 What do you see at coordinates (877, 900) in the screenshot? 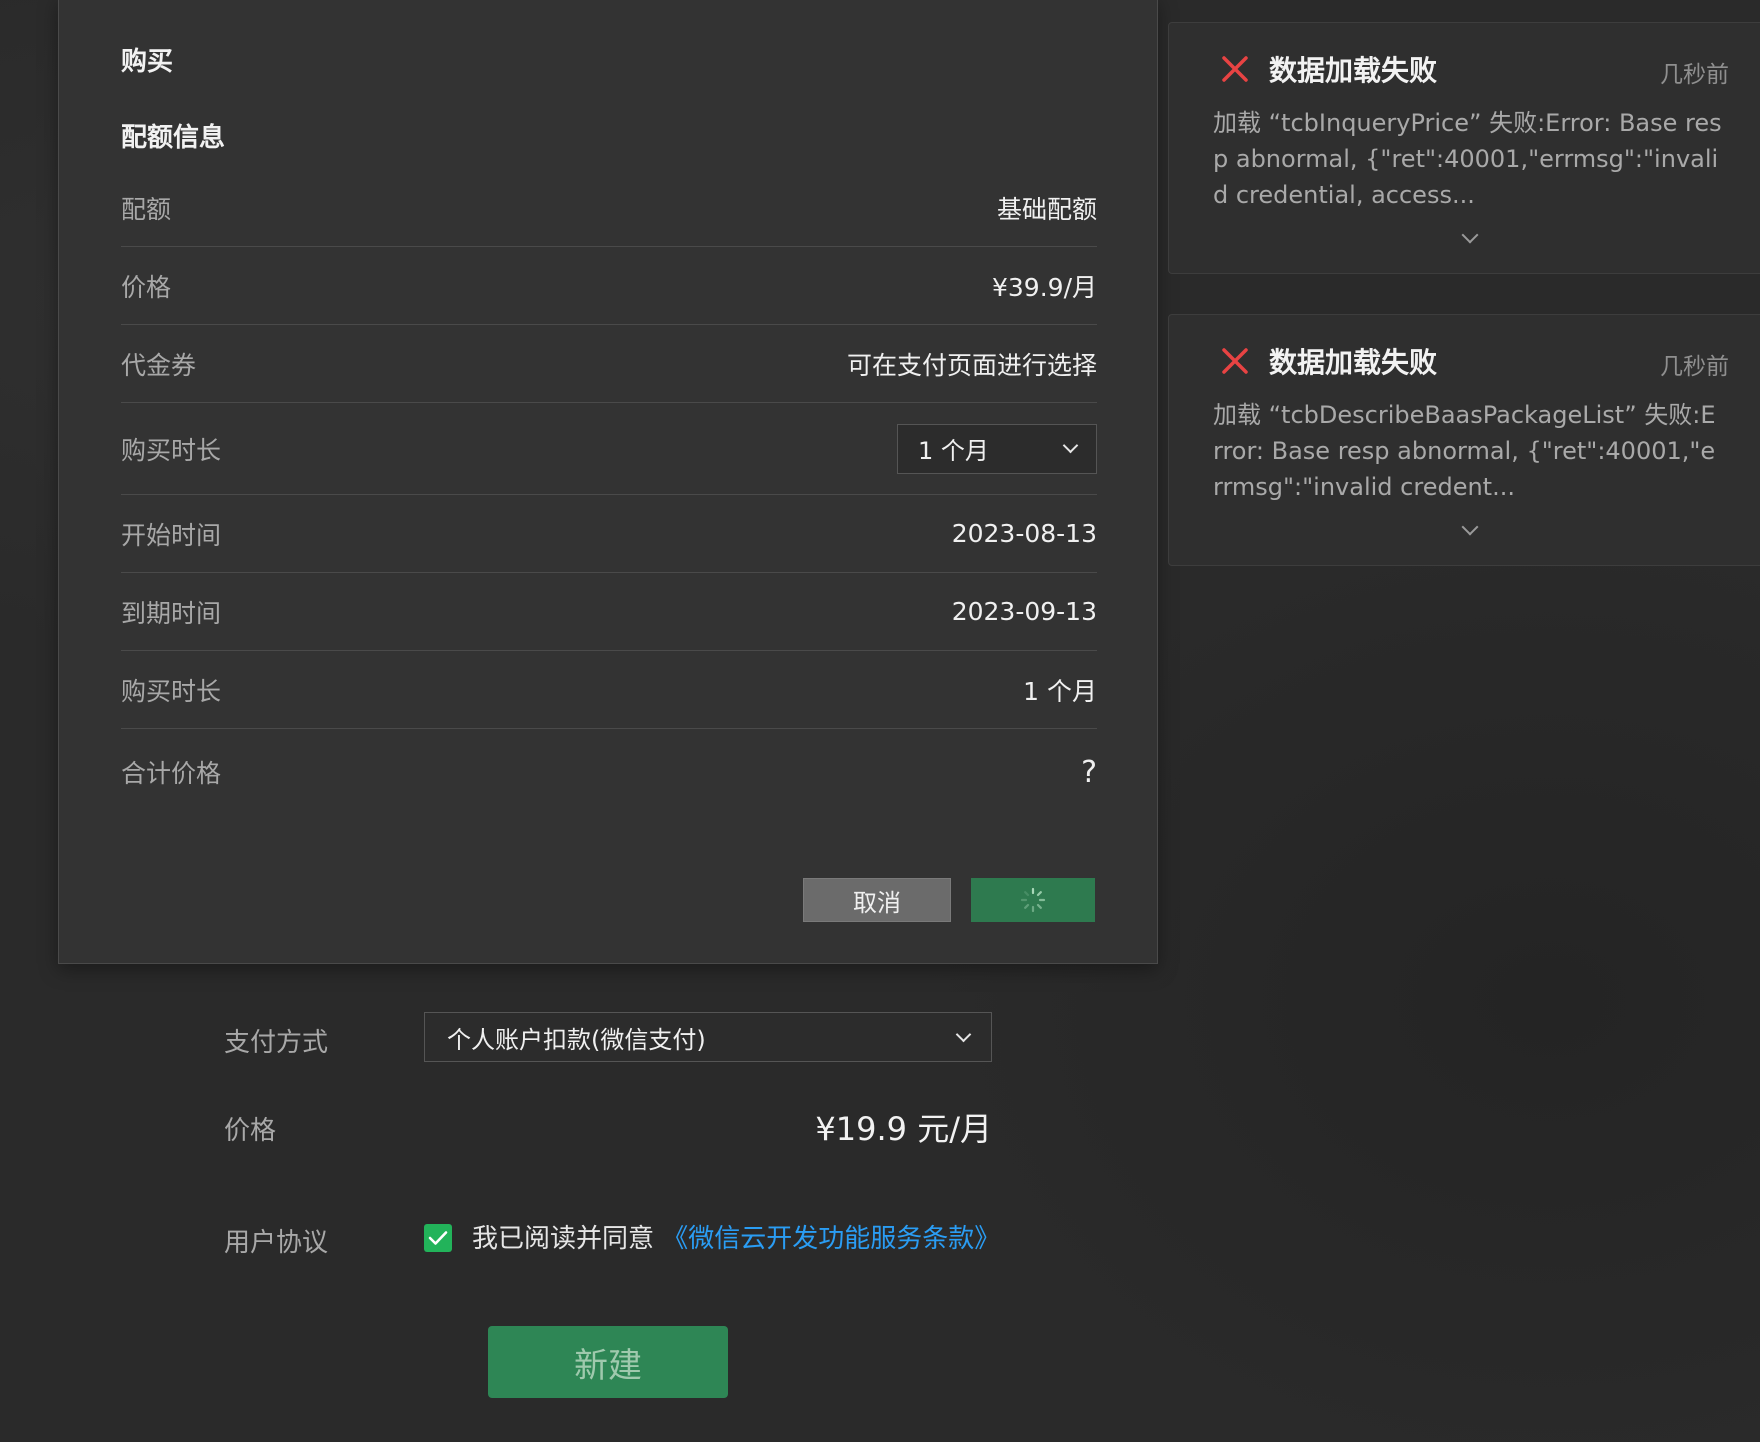
I see `cancel-button: 取消` at bounding box center [877, 900].